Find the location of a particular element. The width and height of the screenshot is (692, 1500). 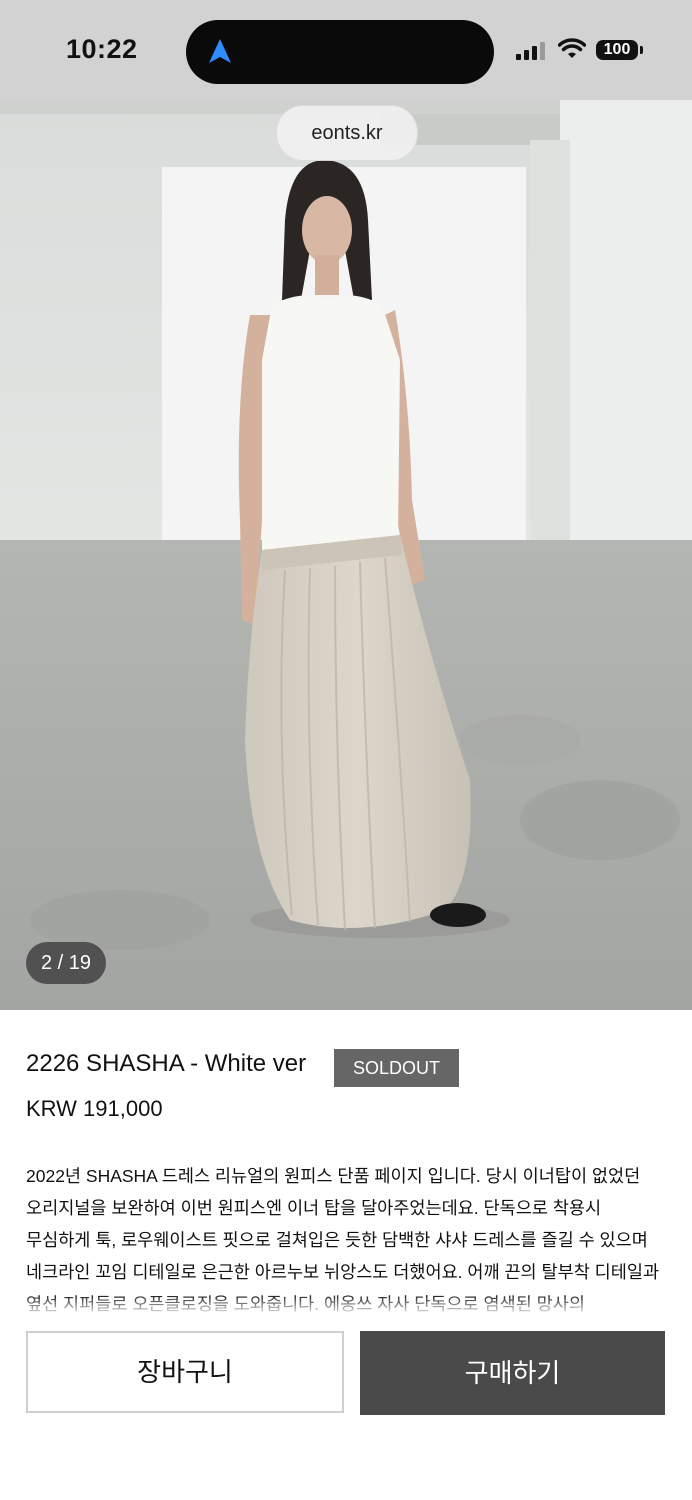

browser-url-pill: eonts.kr is located at coordinates (347, 133).